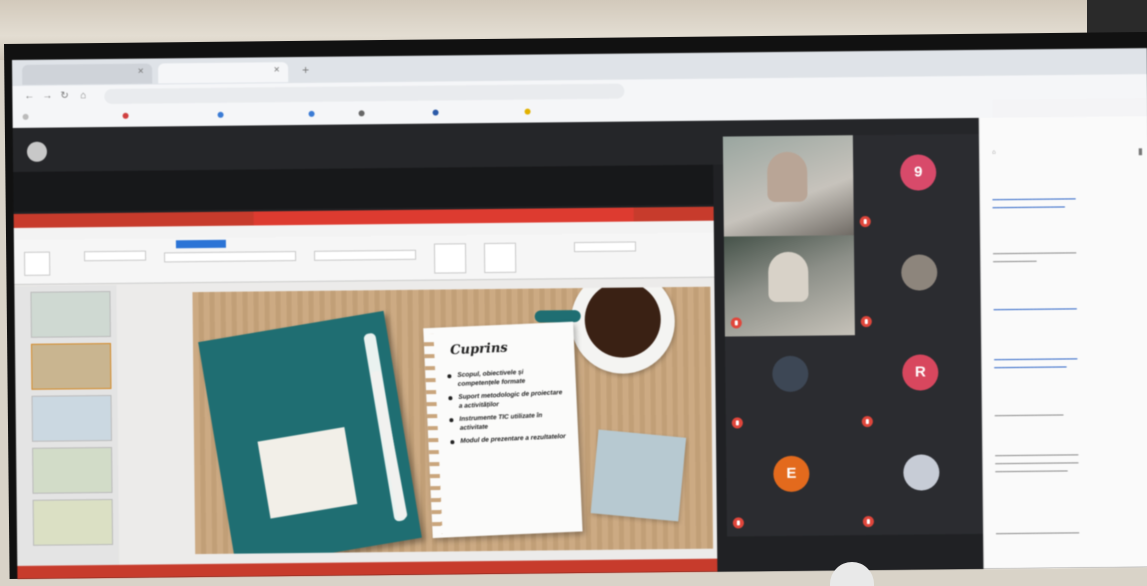  Describe the element at coordinates (37, 151) in the screenshot. I see `logo-icon` at that location.